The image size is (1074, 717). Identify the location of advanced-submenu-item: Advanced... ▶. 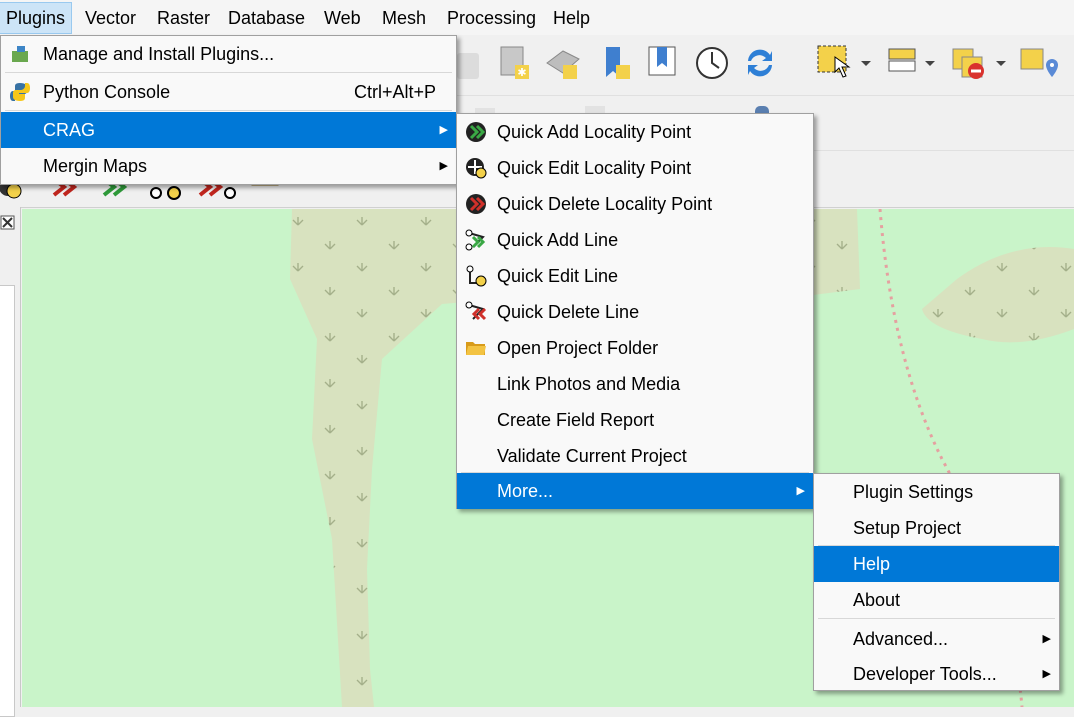
(936, 639).